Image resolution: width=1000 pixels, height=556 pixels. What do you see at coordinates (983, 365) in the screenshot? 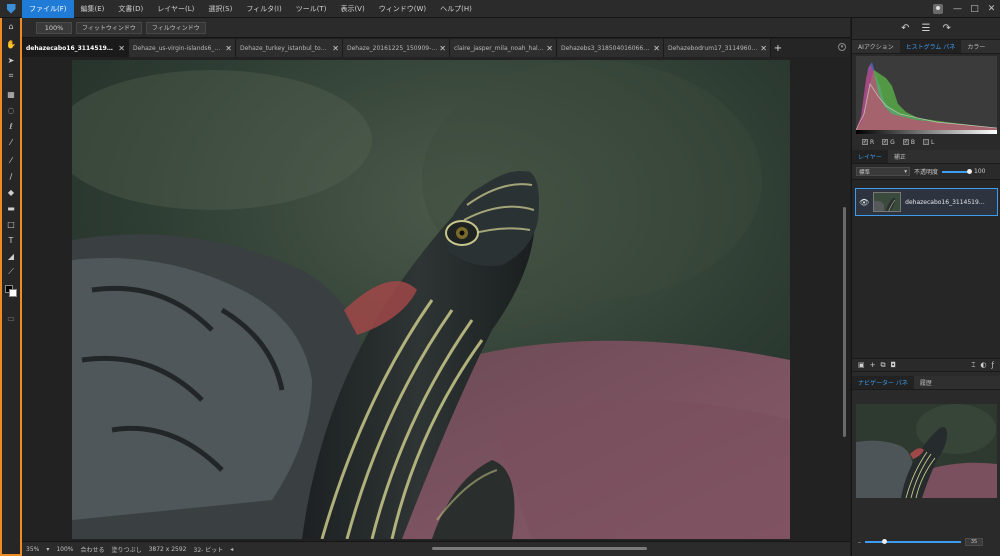
I see `adjustment-icon: ◐` at bounding box center [983, 365].